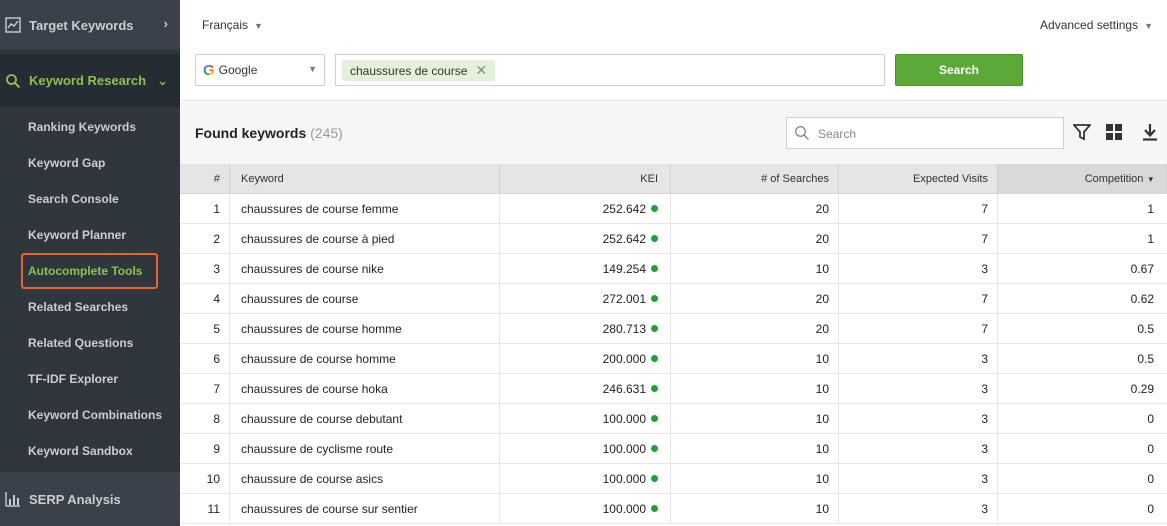 This screenshot has width=1167, height=526. I want to click on column-header-keyword: Keyword, so click(365, 179).